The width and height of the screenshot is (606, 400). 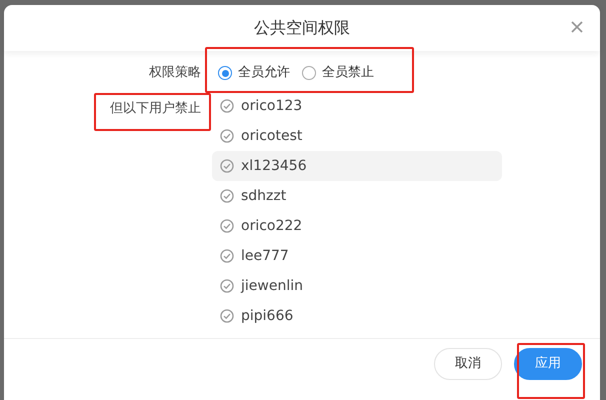 I want to click on cancel-button: 取消, so click(x=468, y=364).